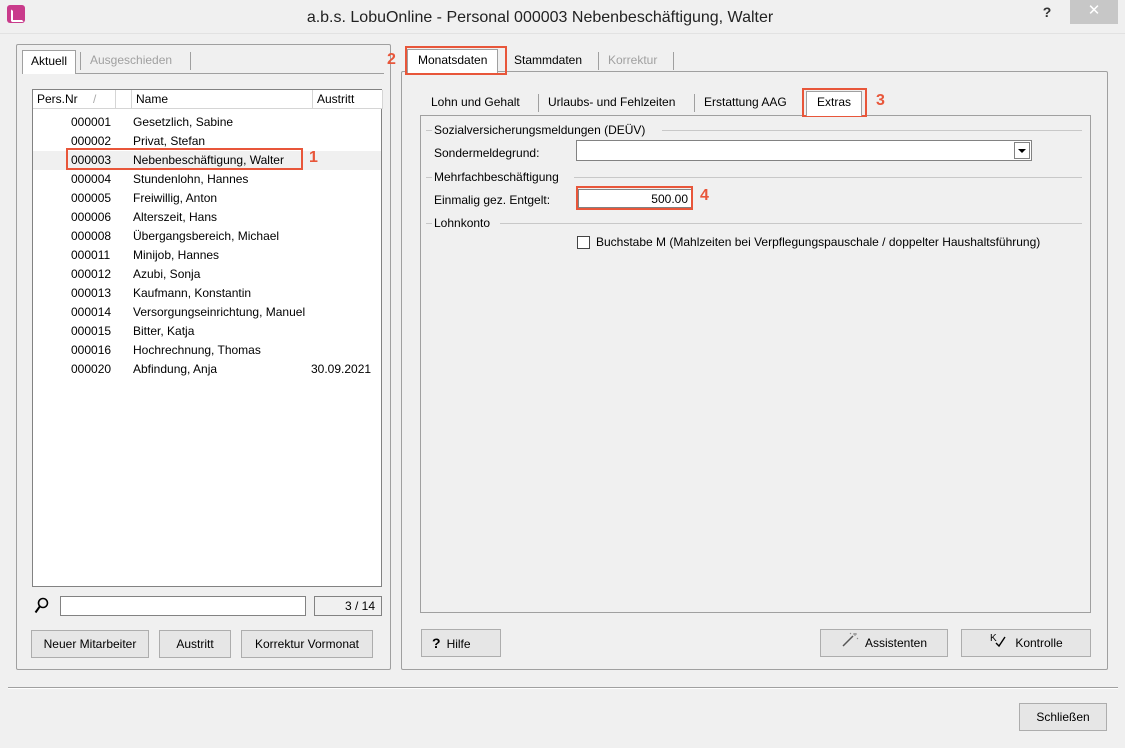 This screenshot has width=1125, height=748. Describe the element at coordinates (462, 223) in the screenshot. I see `group-lohnkonto-label: Lohnkonto` at that location.